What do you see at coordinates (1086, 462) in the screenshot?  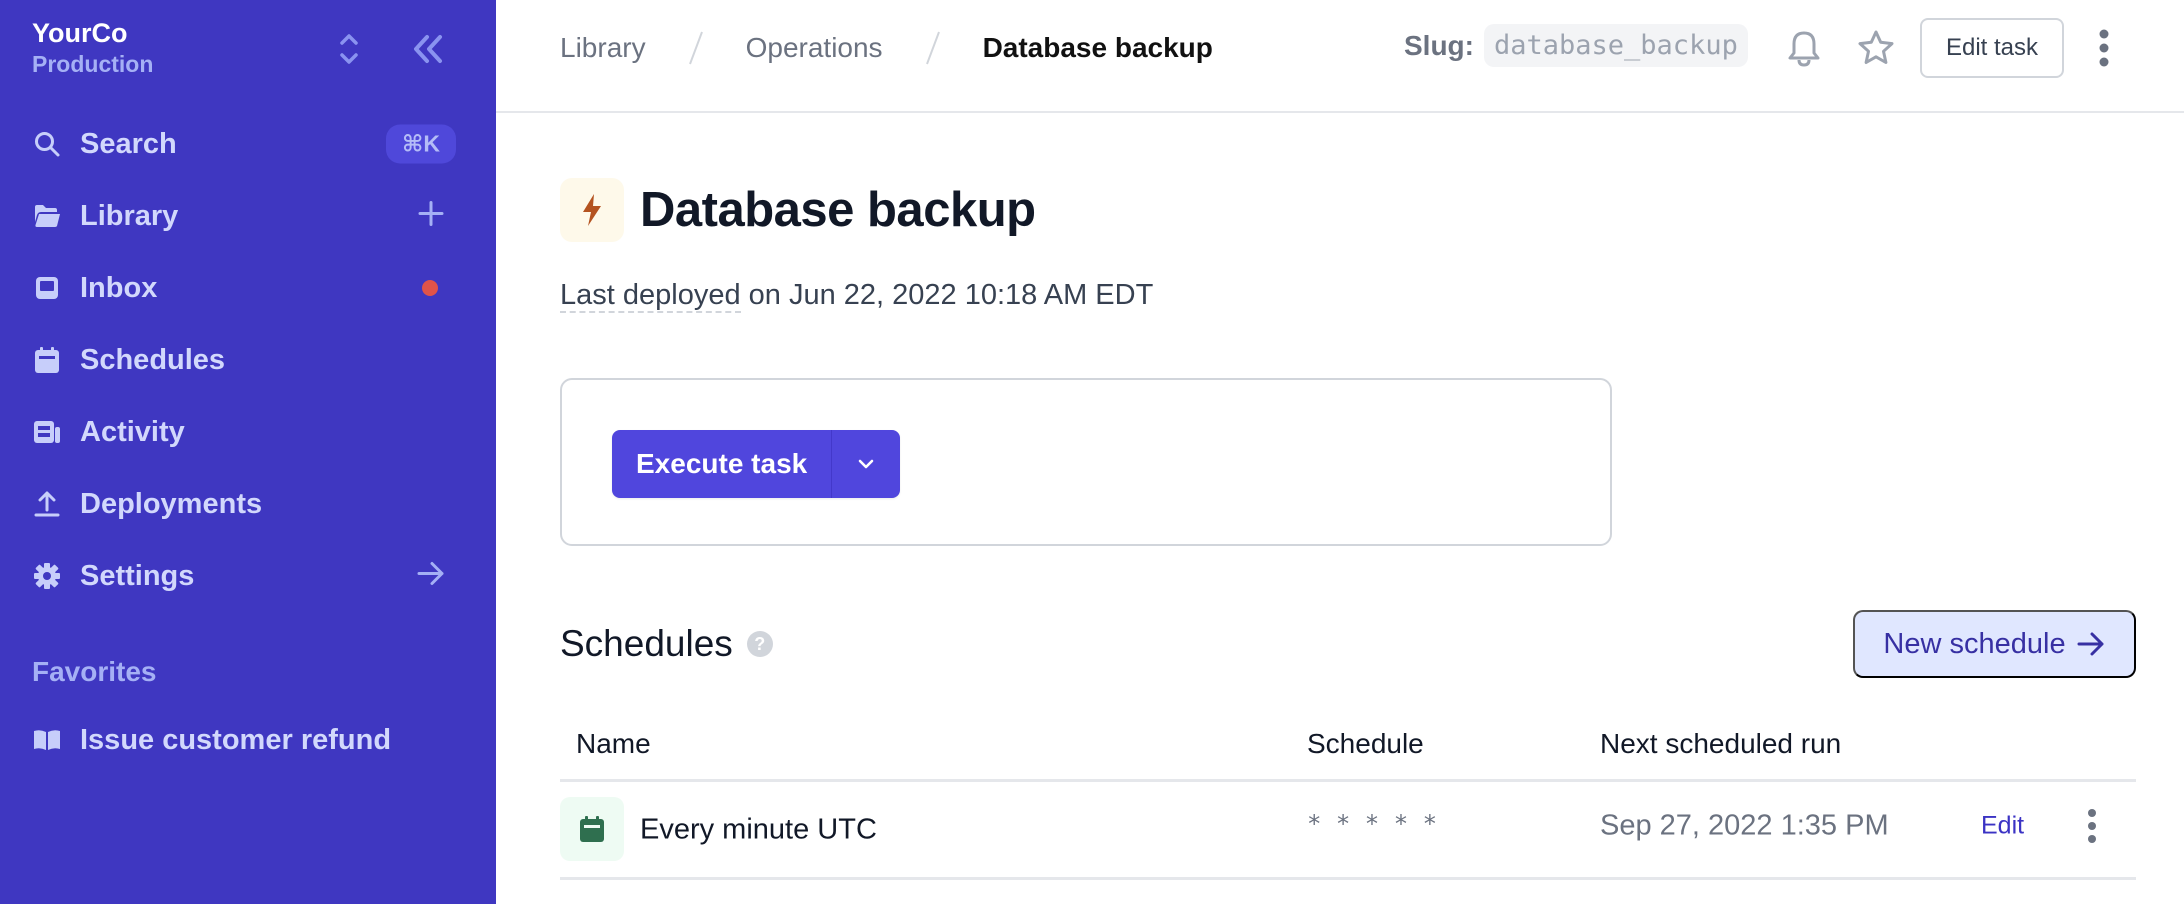 I see `execute-card: Execute task` at bounding box center [1086, 462].